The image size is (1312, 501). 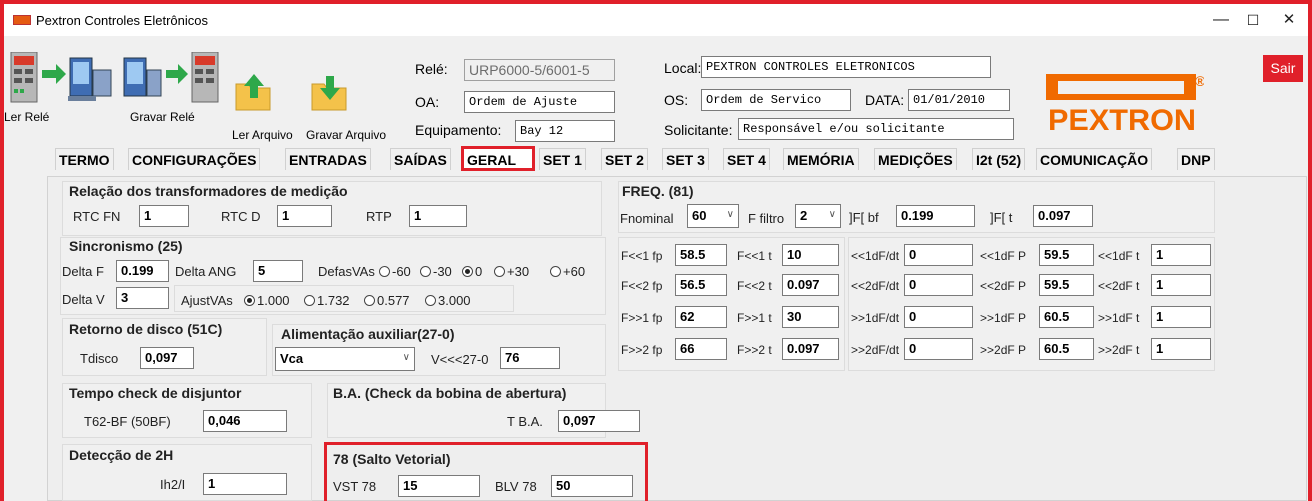 What do you see at coordinates (959, 100) in the screenshot?
I see `data-field: 01/01/2010` at bounding box center [959, 100].